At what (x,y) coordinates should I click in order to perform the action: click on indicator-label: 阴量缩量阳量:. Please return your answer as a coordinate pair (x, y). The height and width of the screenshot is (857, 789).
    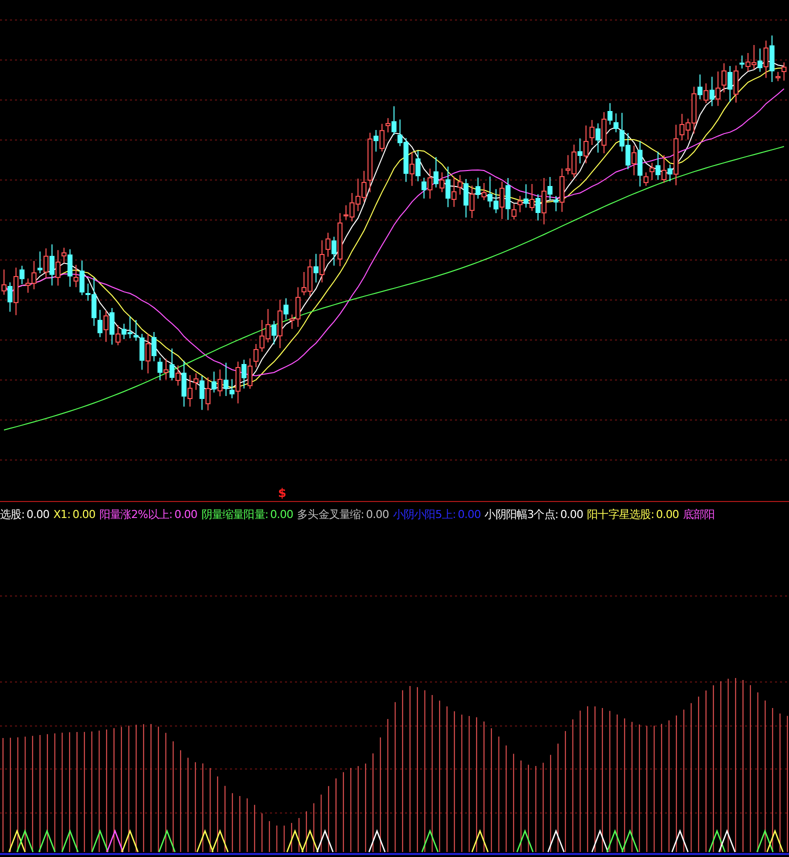
    Looking at the image, I should click on (234, 514).